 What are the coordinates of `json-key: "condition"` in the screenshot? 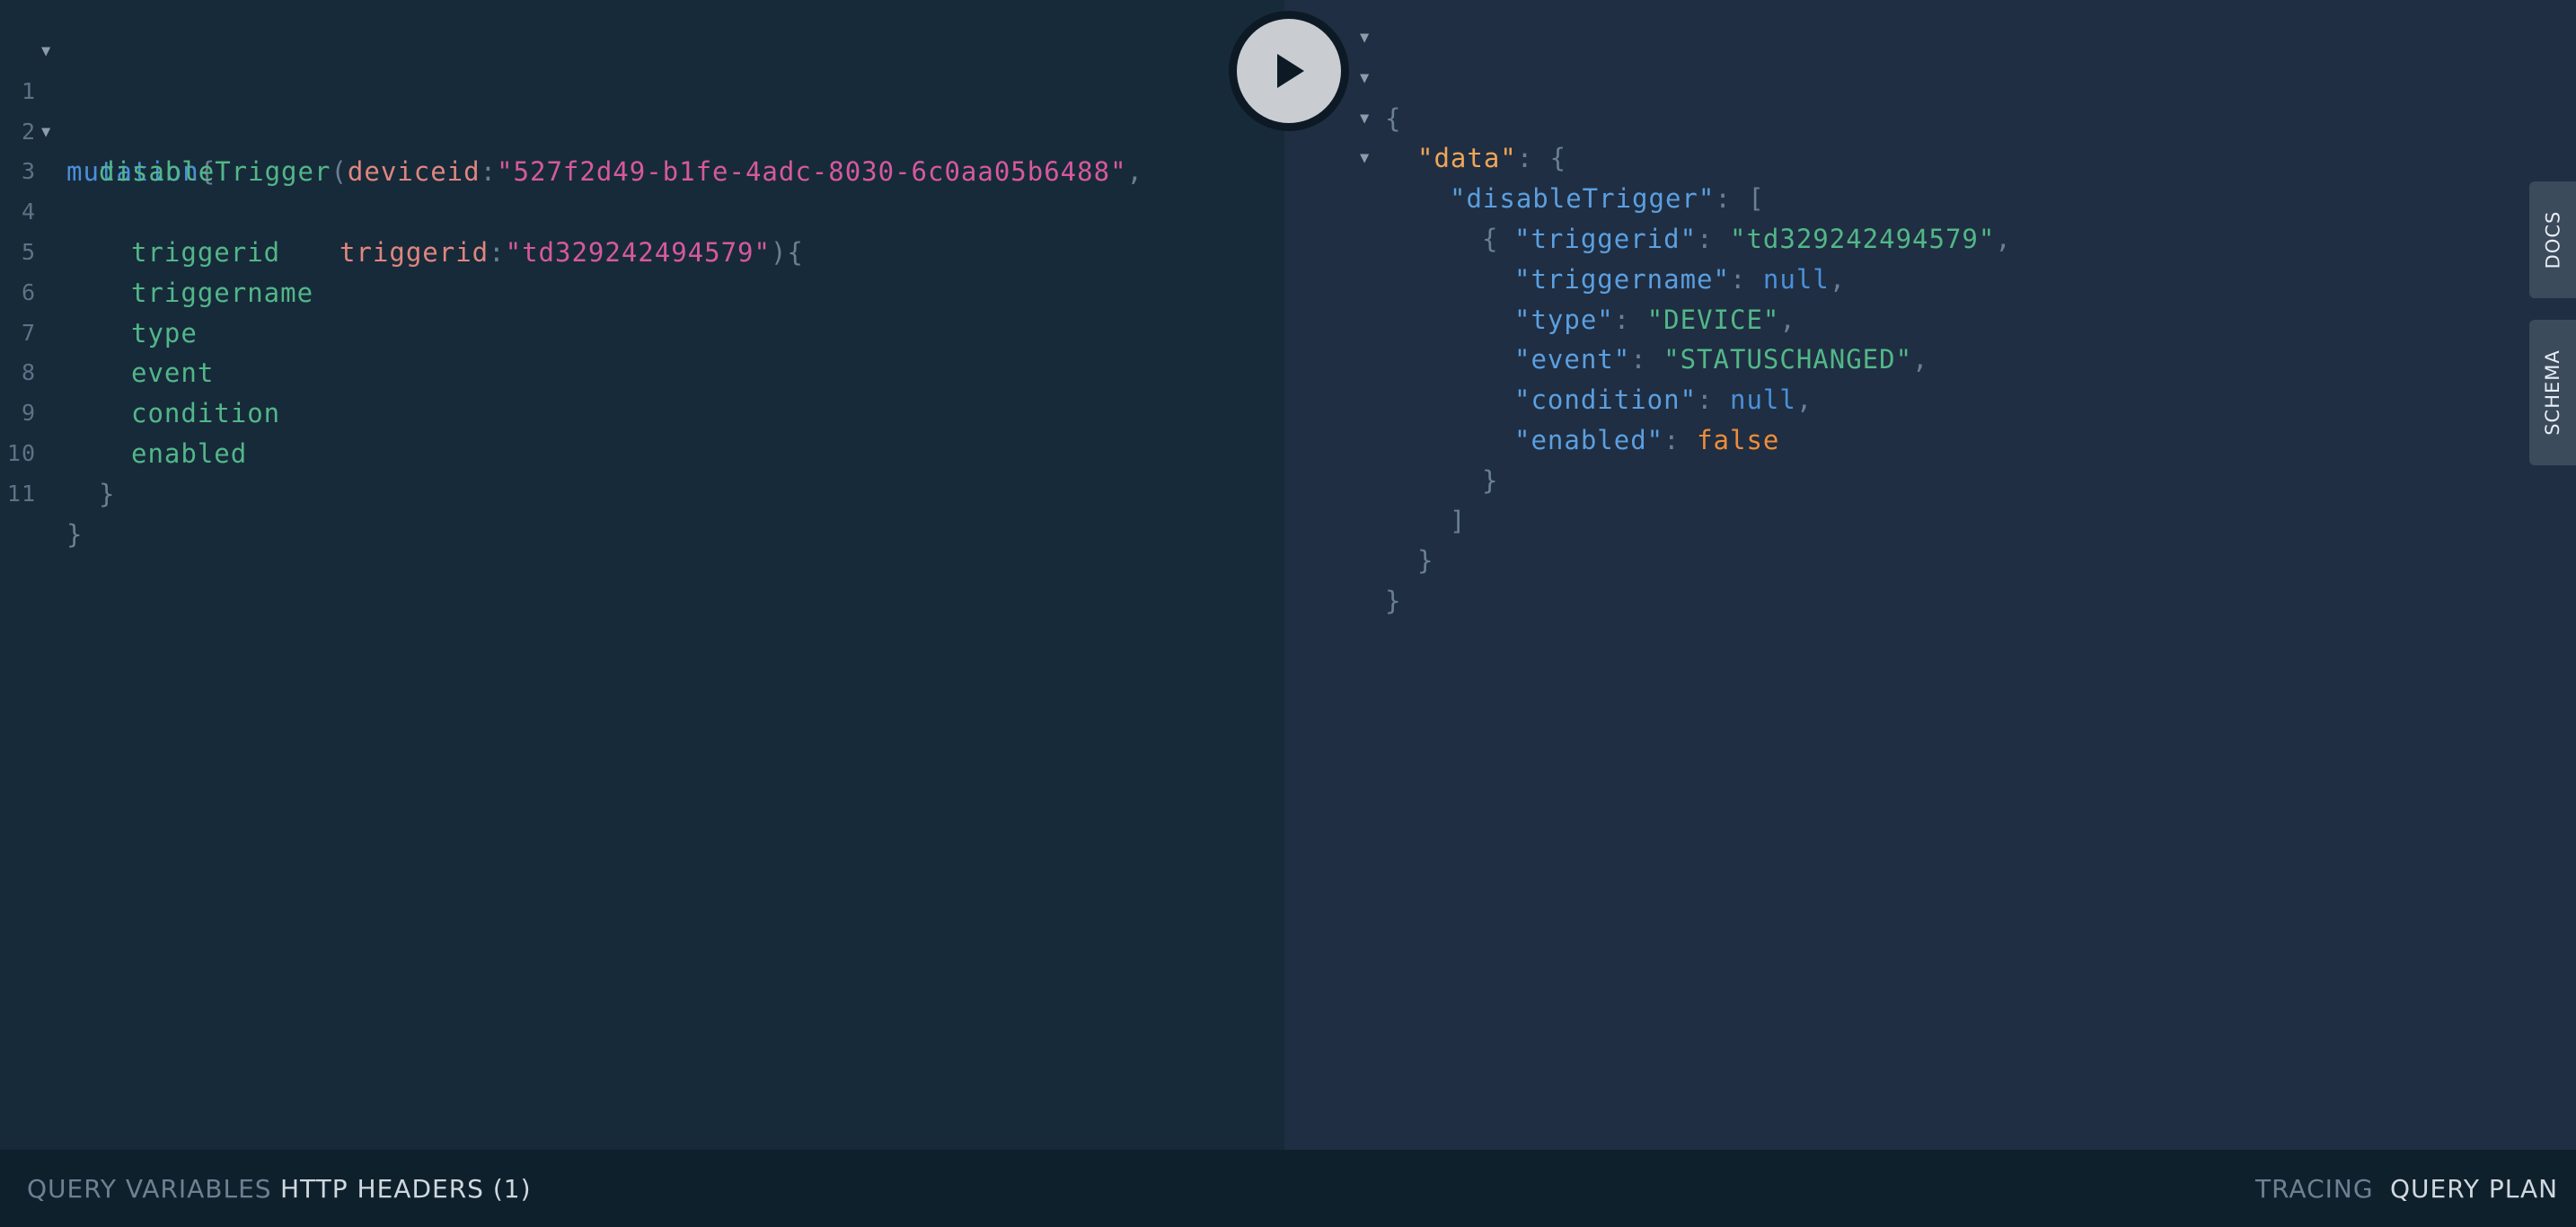 It's located at (1606, 400).